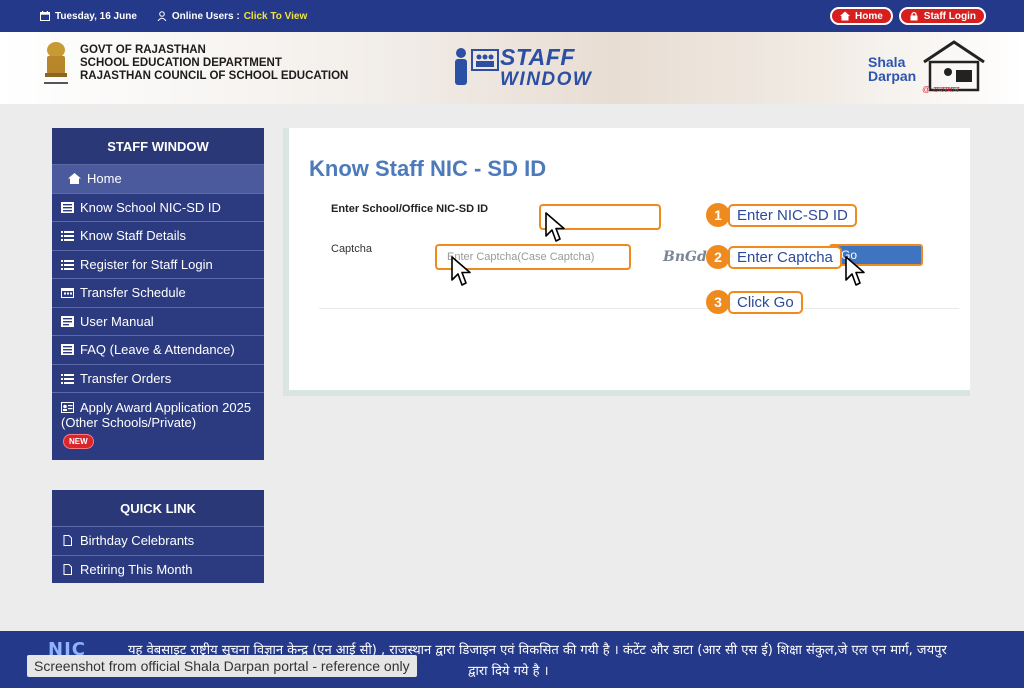 The height and width of the screenshot is (688, 1024). Describe the element at coordinates (133, 236) in the screenshot. I see `sidebar-item-label: Know Staff Details` at that location.